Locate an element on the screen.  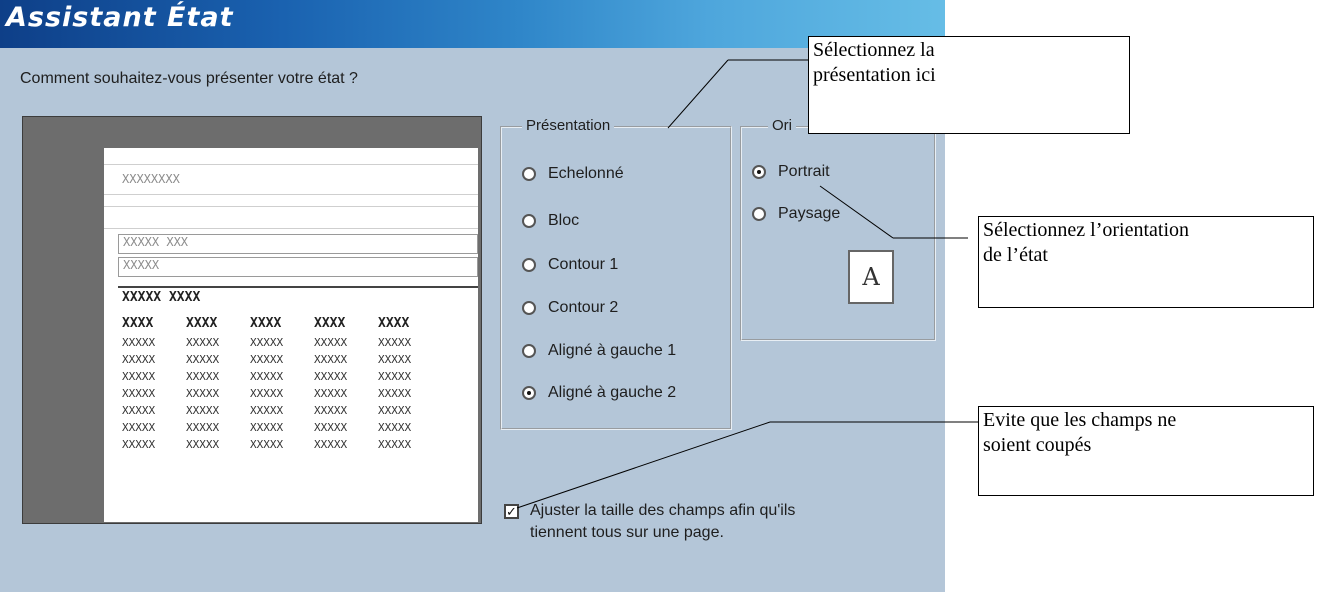
callout-presentation-line2: présentation ici is located at coordinates (874, 75).